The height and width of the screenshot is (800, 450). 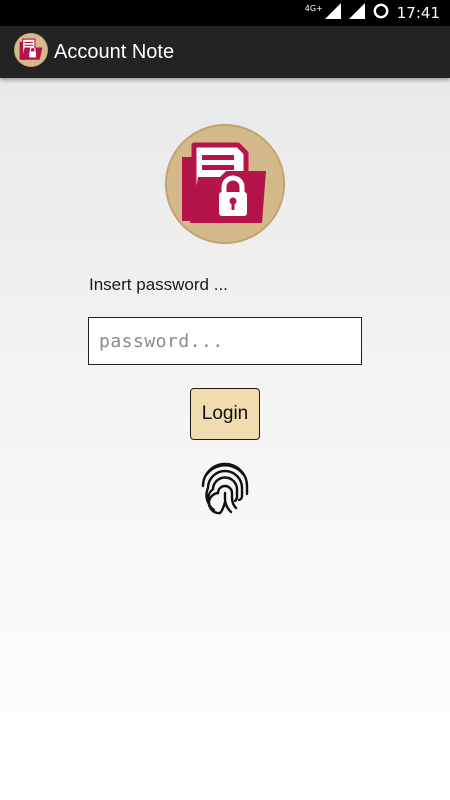 What do you see at coordinates (381, 13) in the screenshot?
I see `battery-ring-icon` at bounding box center [381, 13].